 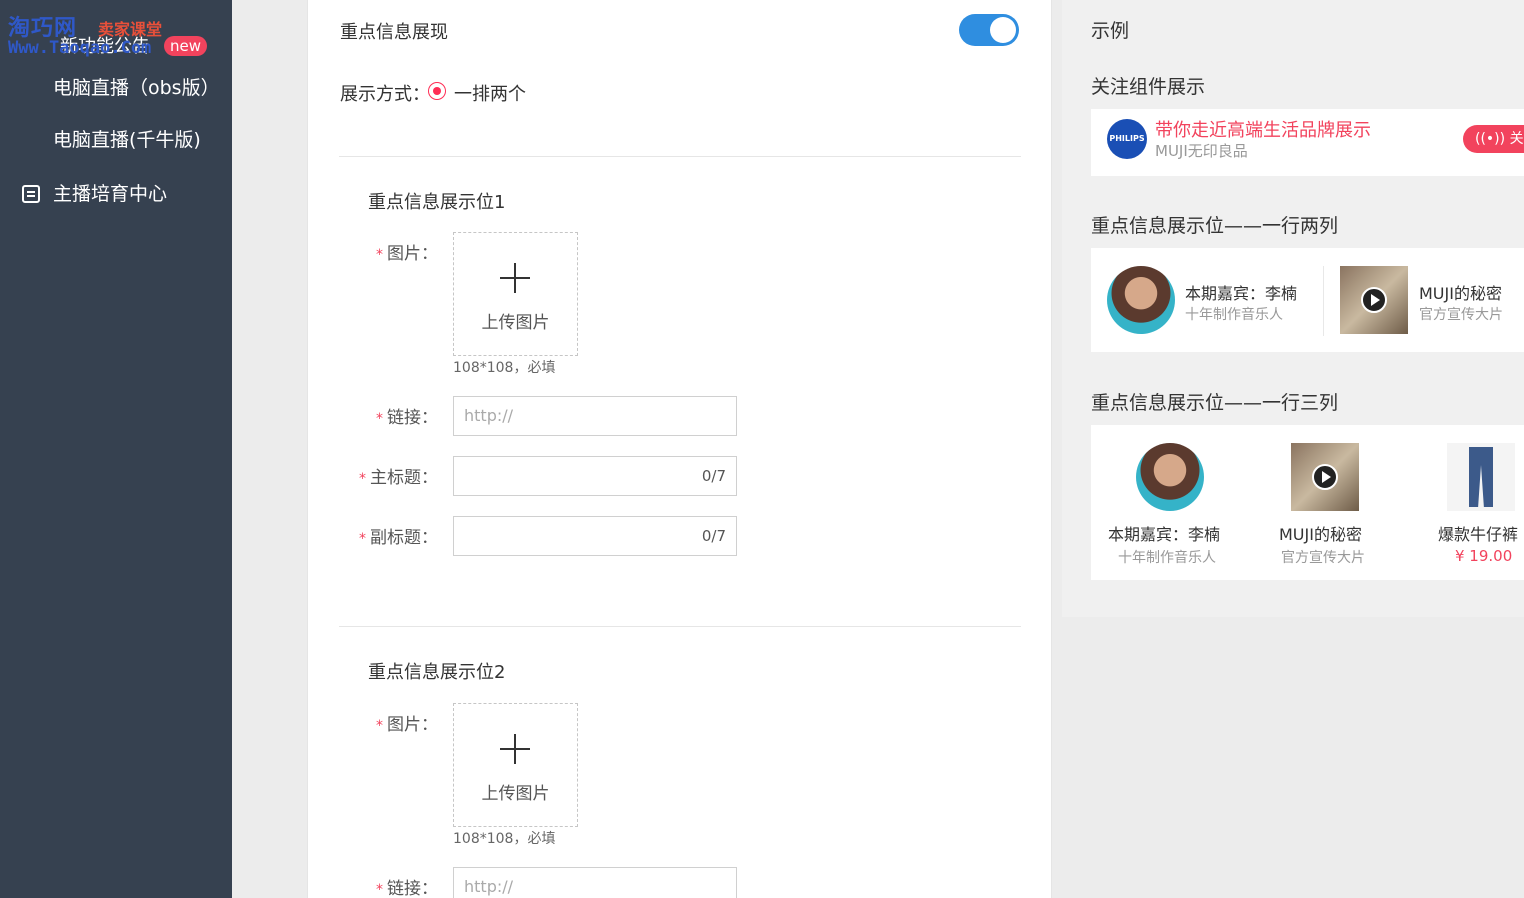 I want to click on sidebar-item-anchor-center: 主播培育中心, so click(x=116, y=194).